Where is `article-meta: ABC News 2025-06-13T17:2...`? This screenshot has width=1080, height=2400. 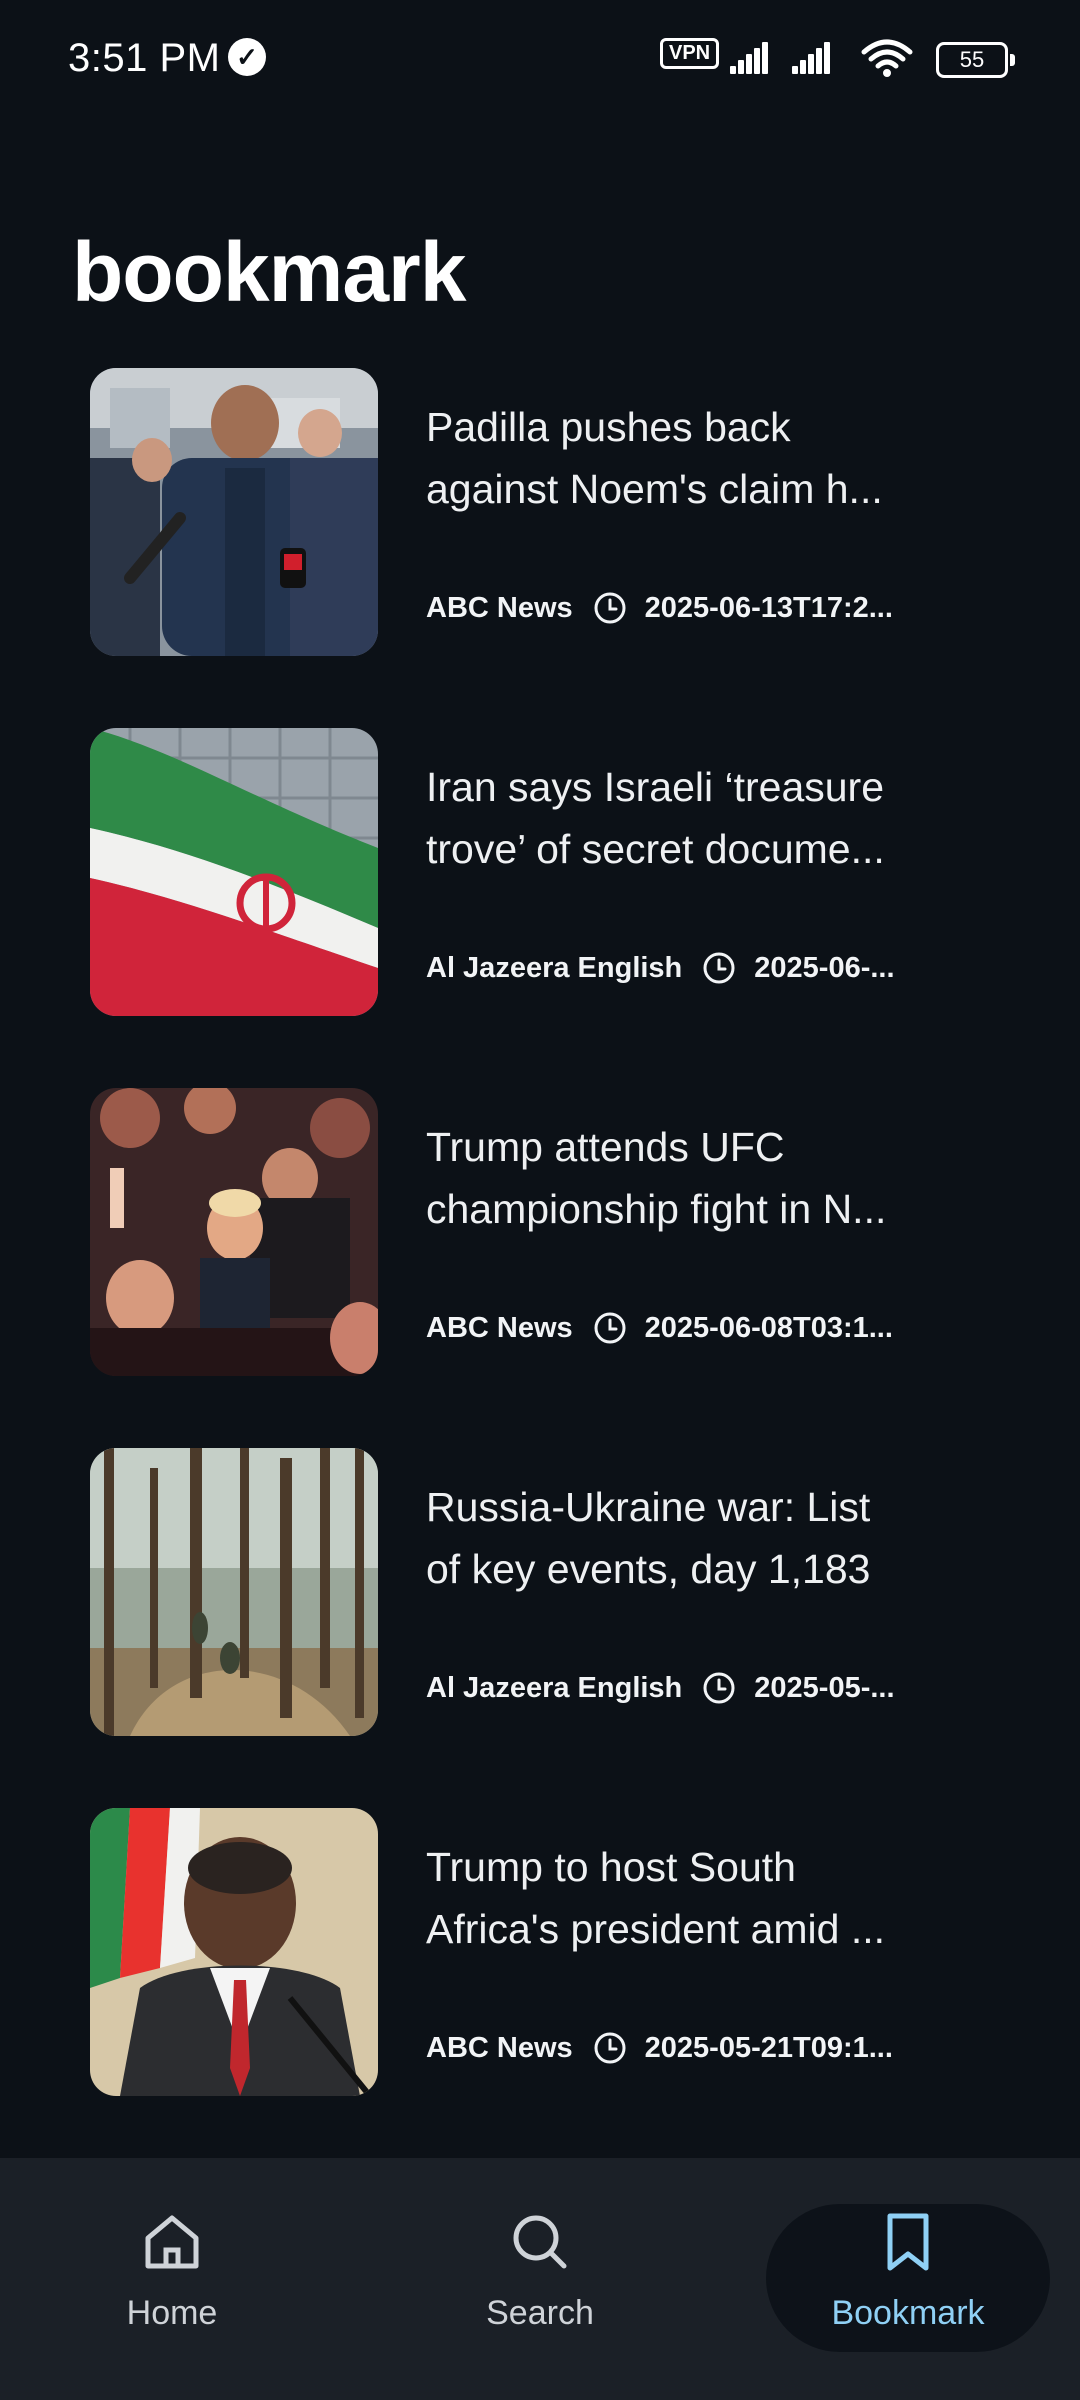 article-meta: ABC News 2025-06-13T17:2... is located at coordinates (686, 608).